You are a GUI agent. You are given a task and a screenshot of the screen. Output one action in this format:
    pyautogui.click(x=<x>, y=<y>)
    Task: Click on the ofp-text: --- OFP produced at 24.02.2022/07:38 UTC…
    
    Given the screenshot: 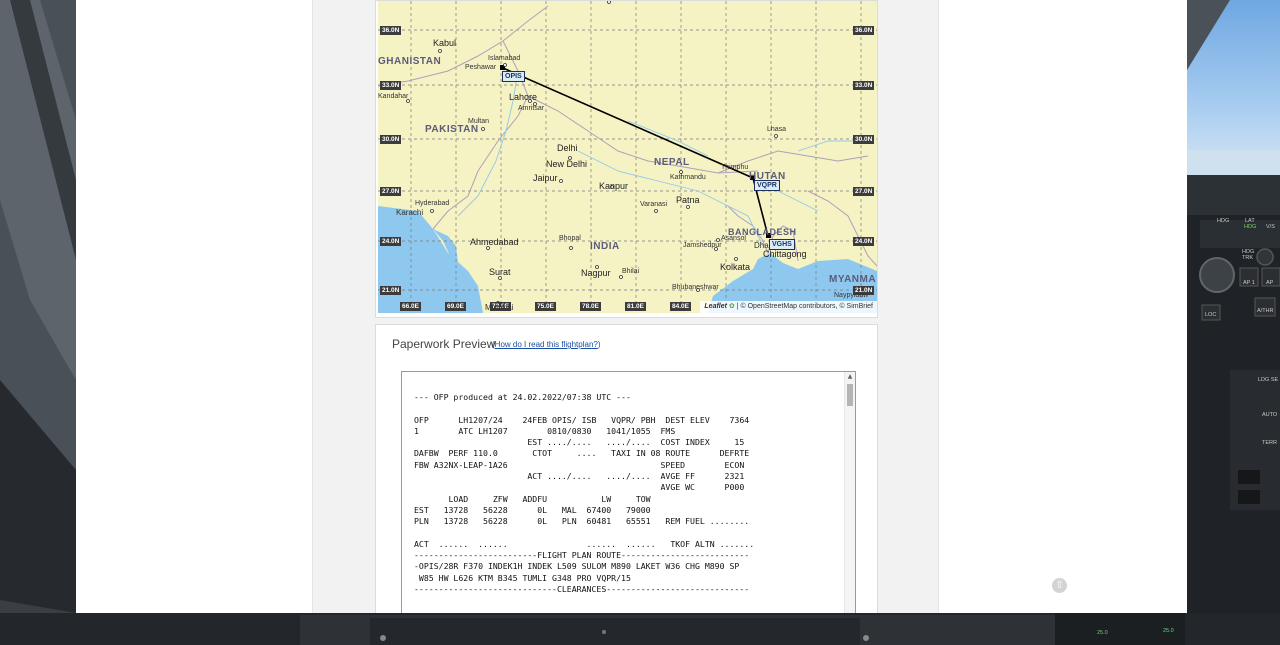 What is the action you would take?
    pyautogui.click(x=584, y=493)
    